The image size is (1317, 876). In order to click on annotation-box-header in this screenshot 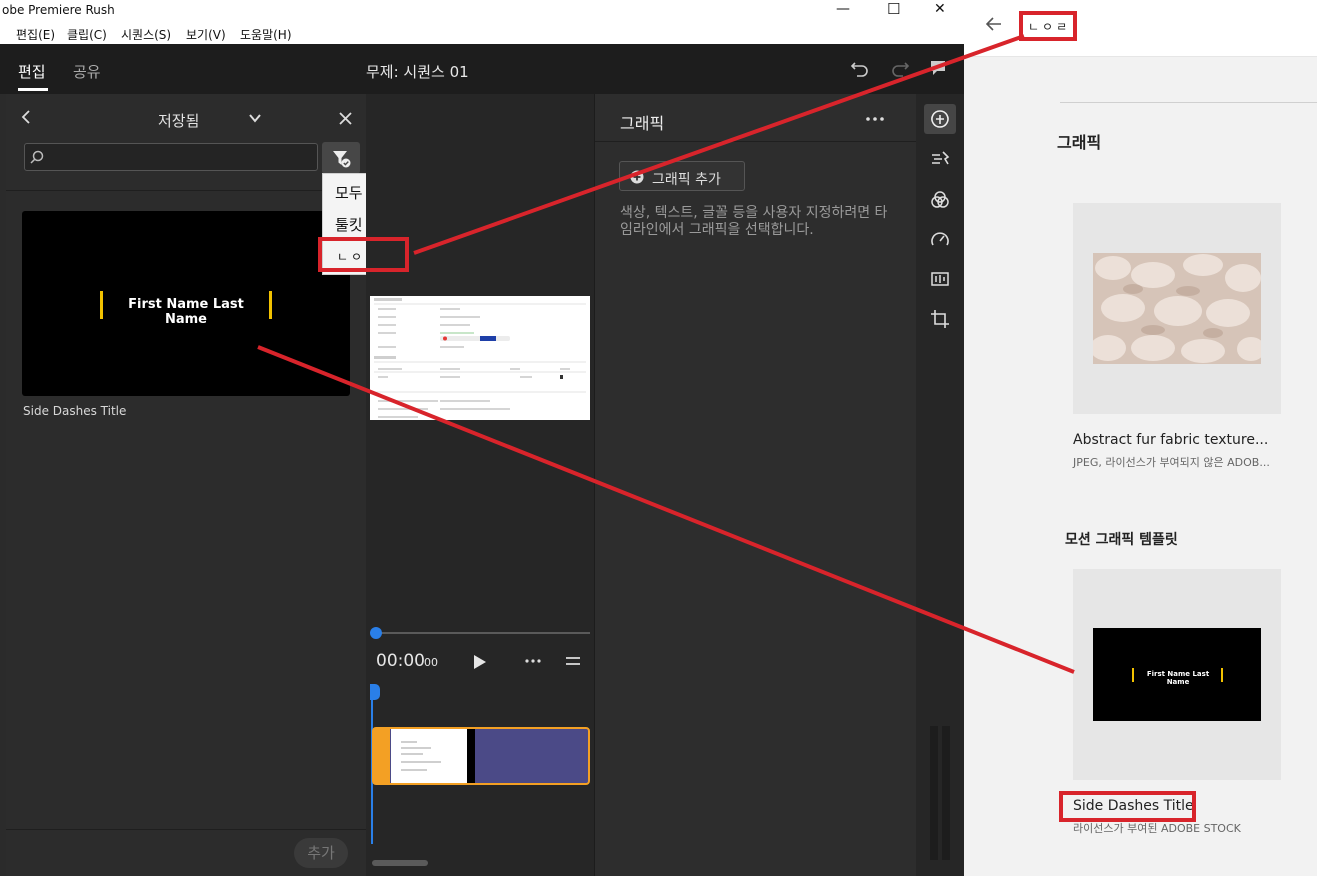, I will do `click(1048, 26)`.